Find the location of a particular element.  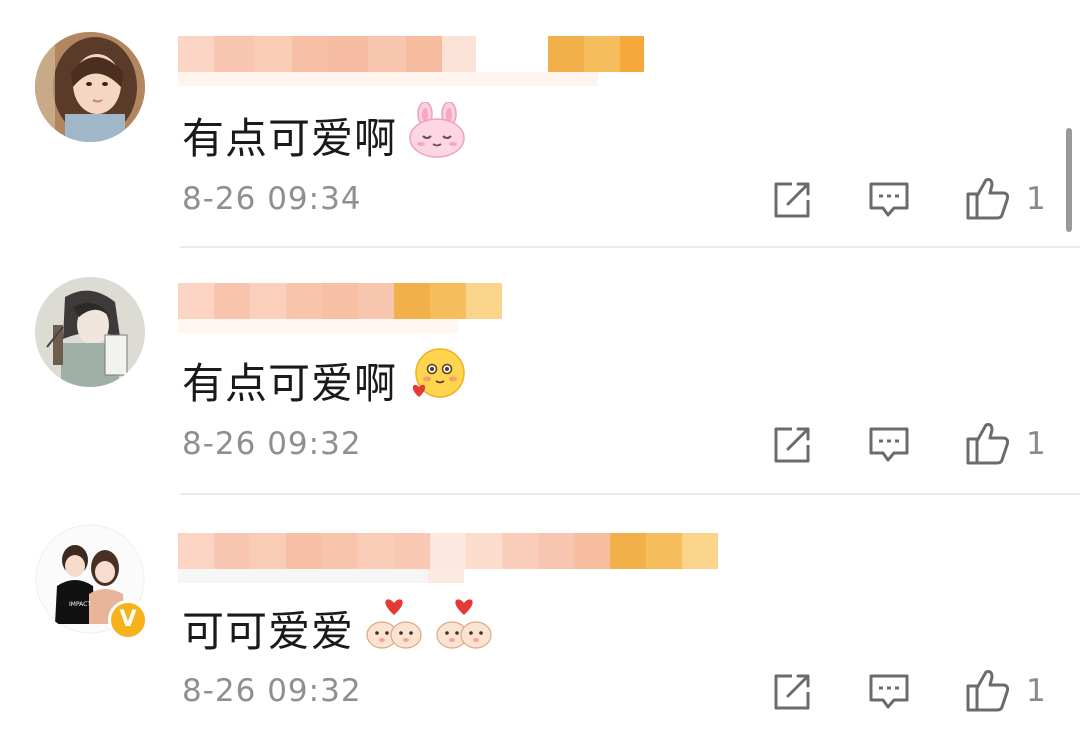

comment-text: 可可爱爱 is located at coordinates (338, 628).